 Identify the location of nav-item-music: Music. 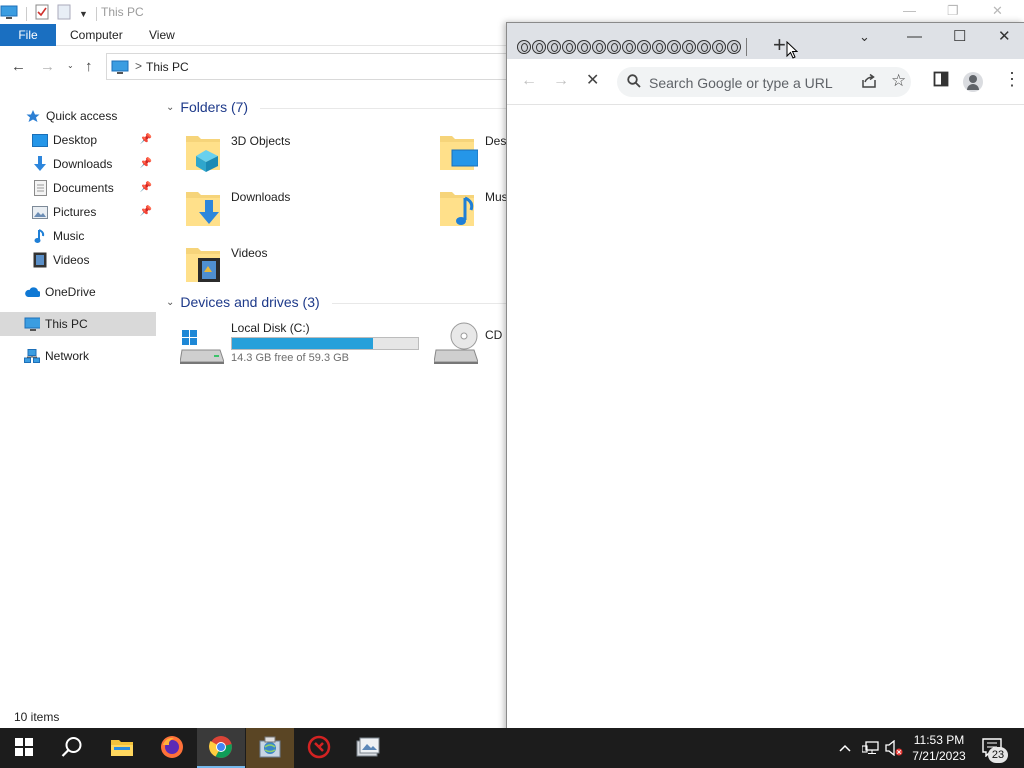
(78, 236).